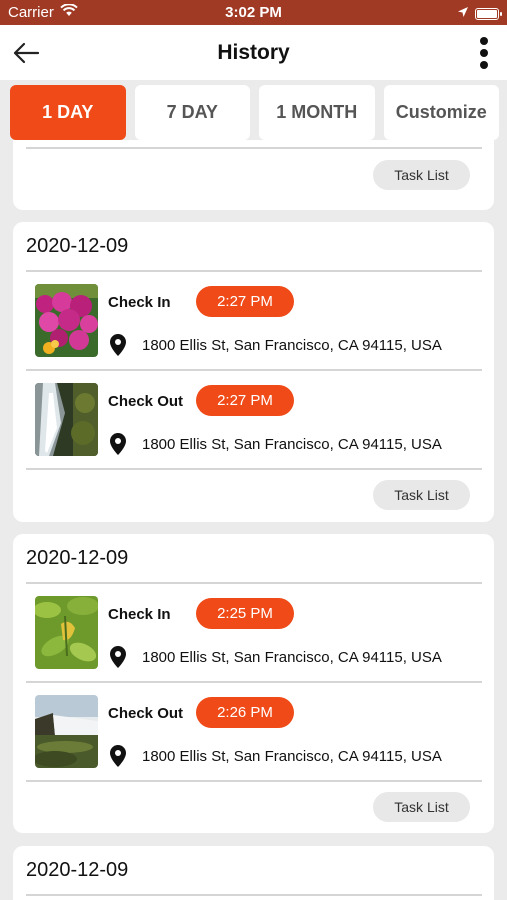 The image size is (507, 900). What do you see at coordinates (253, 175) in the screenshot?
I see `history-card: Task List` at bounding box center [253, 175].